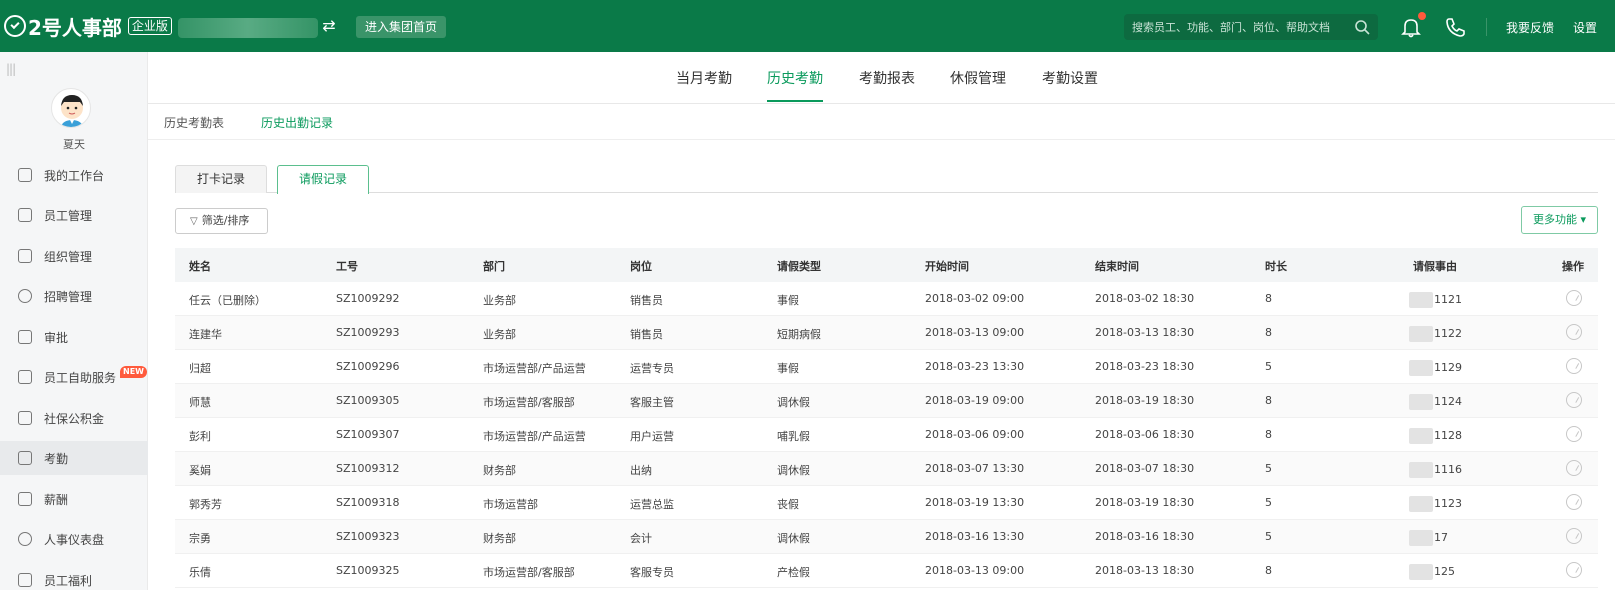  I want to click on cell-position: 客服主管, so click(652, 402).